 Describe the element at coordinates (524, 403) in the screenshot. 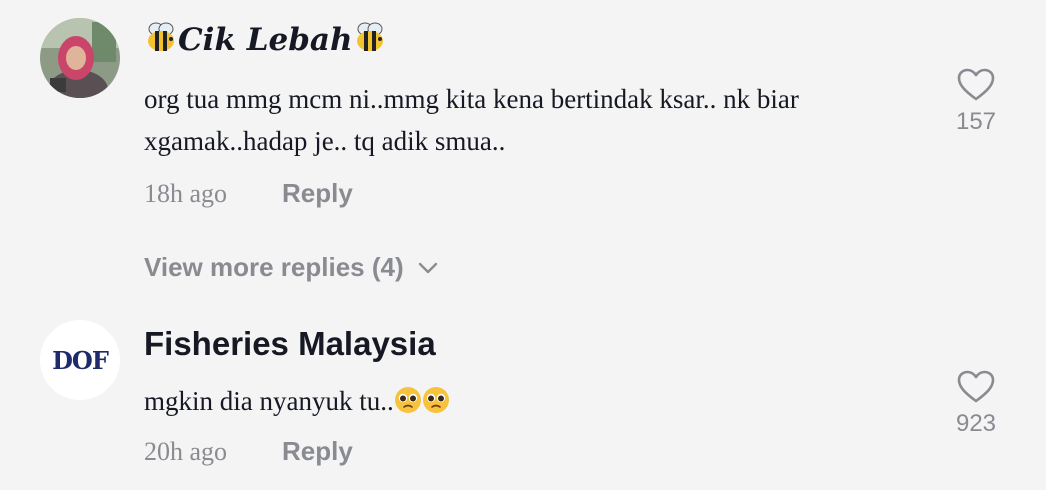

I see `comment-text: mgkin dia nyanyuk tu..` at that location.